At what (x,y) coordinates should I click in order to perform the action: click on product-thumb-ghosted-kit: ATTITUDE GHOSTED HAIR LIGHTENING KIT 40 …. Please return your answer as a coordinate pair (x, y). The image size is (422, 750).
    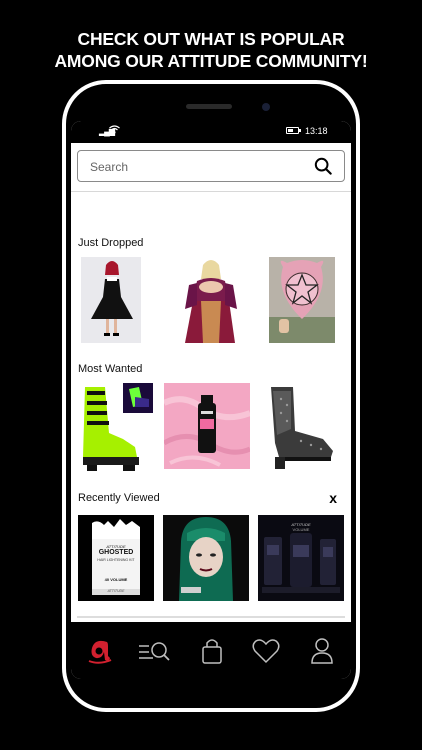
    Looking at the image, I should click on (116, 558).